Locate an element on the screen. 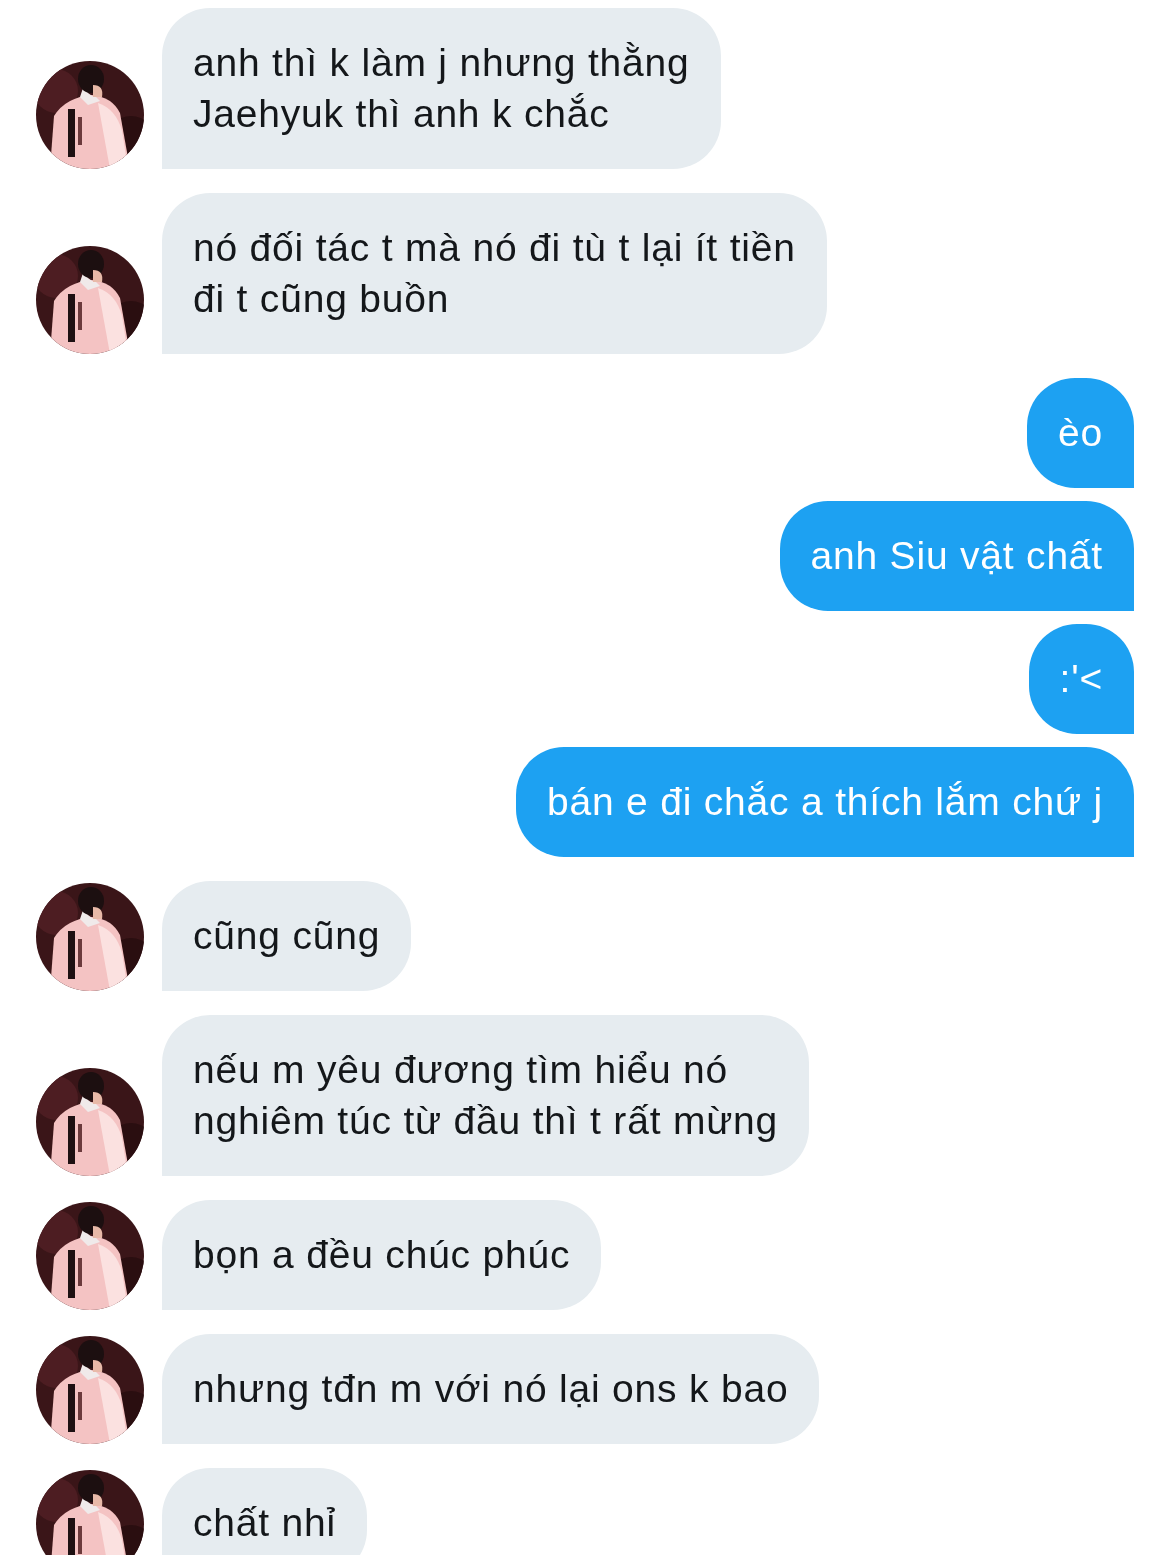  message-bubble: :'< is located at coordinates (1081, 679).